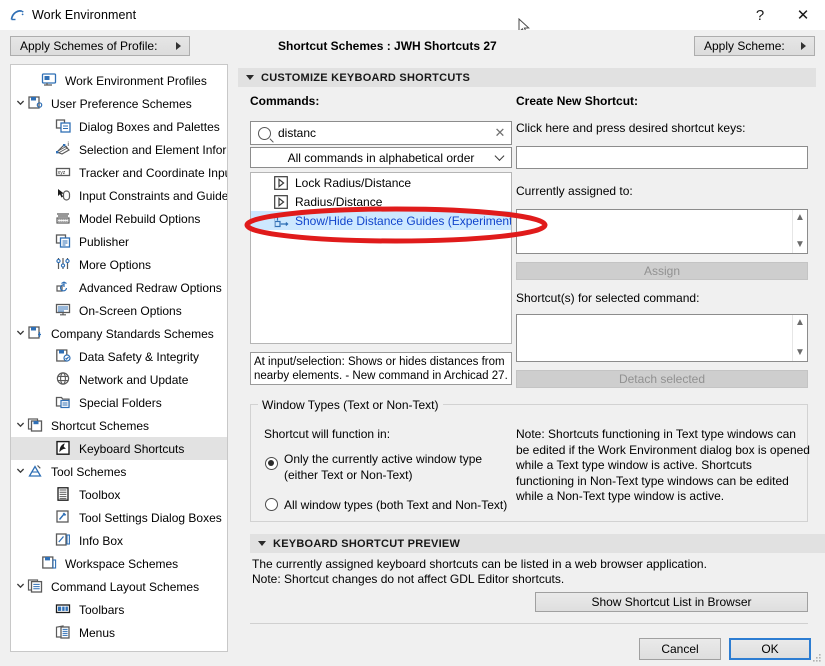 This screenshot has height=666, width=825. I want to click on sidebar-item-special-folders: Special Folders, so click(119, 402).